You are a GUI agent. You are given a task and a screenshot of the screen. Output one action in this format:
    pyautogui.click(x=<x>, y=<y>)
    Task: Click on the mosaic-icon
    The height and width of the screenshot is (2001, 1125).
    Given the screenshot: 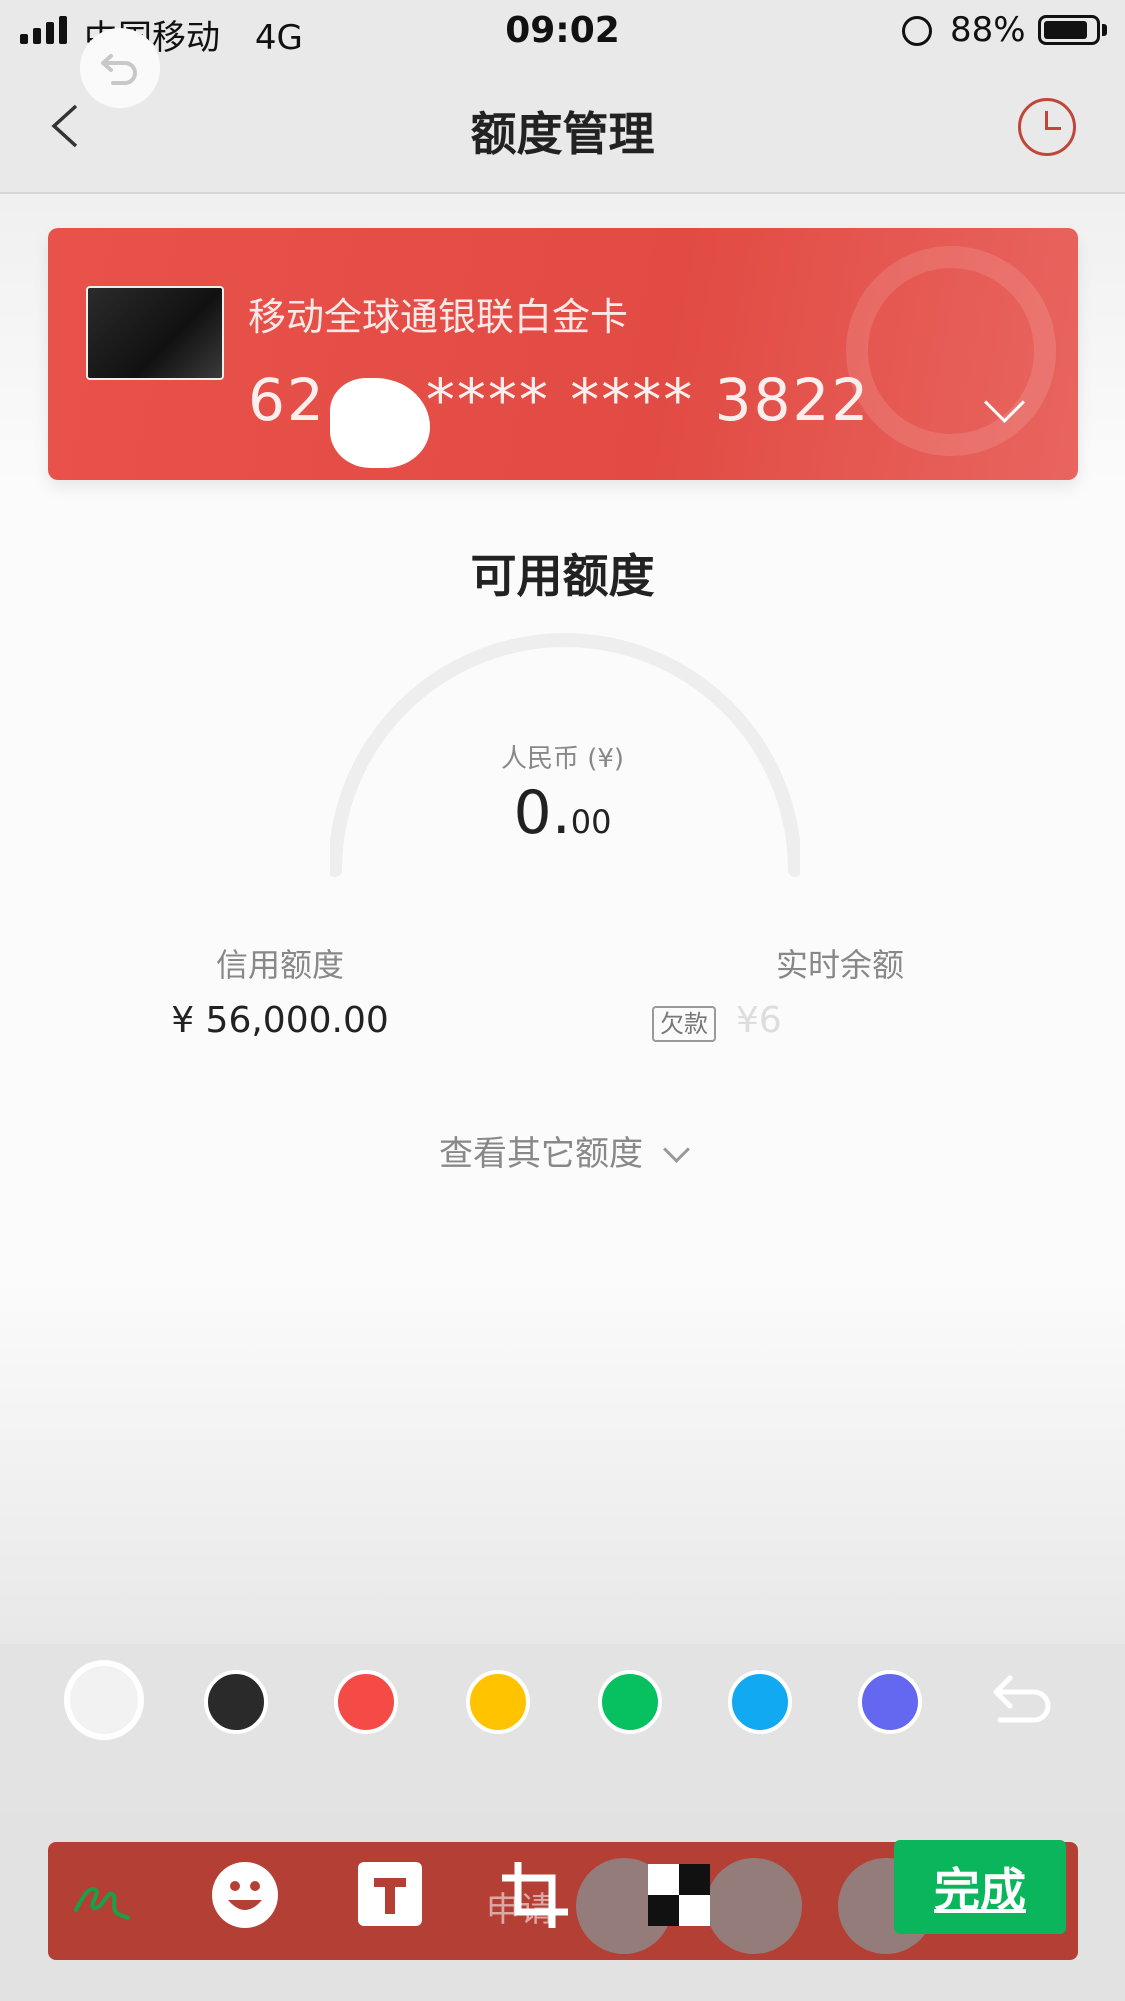 What is the action you would take?
    pyautogui.click(x=679, y=1895)
    